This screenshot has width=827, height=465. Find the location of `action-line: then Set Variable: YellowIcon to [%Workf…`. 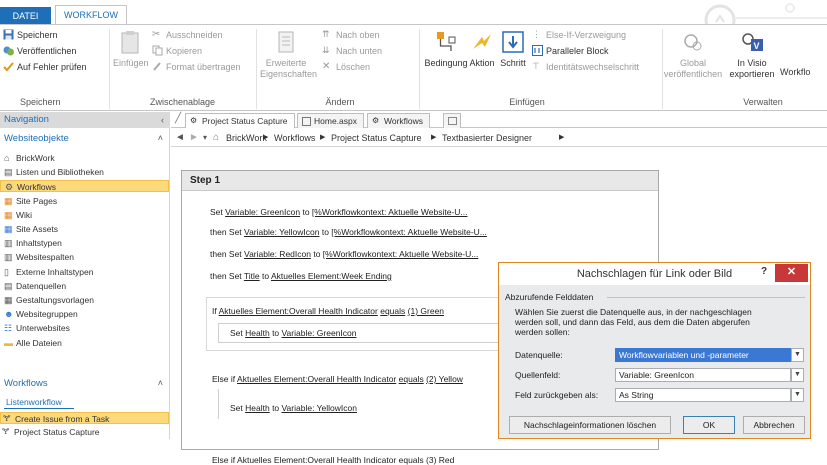

action-line: then Set Variable: YellowIcon to [%Workf… is located at coordinates (348, 232).